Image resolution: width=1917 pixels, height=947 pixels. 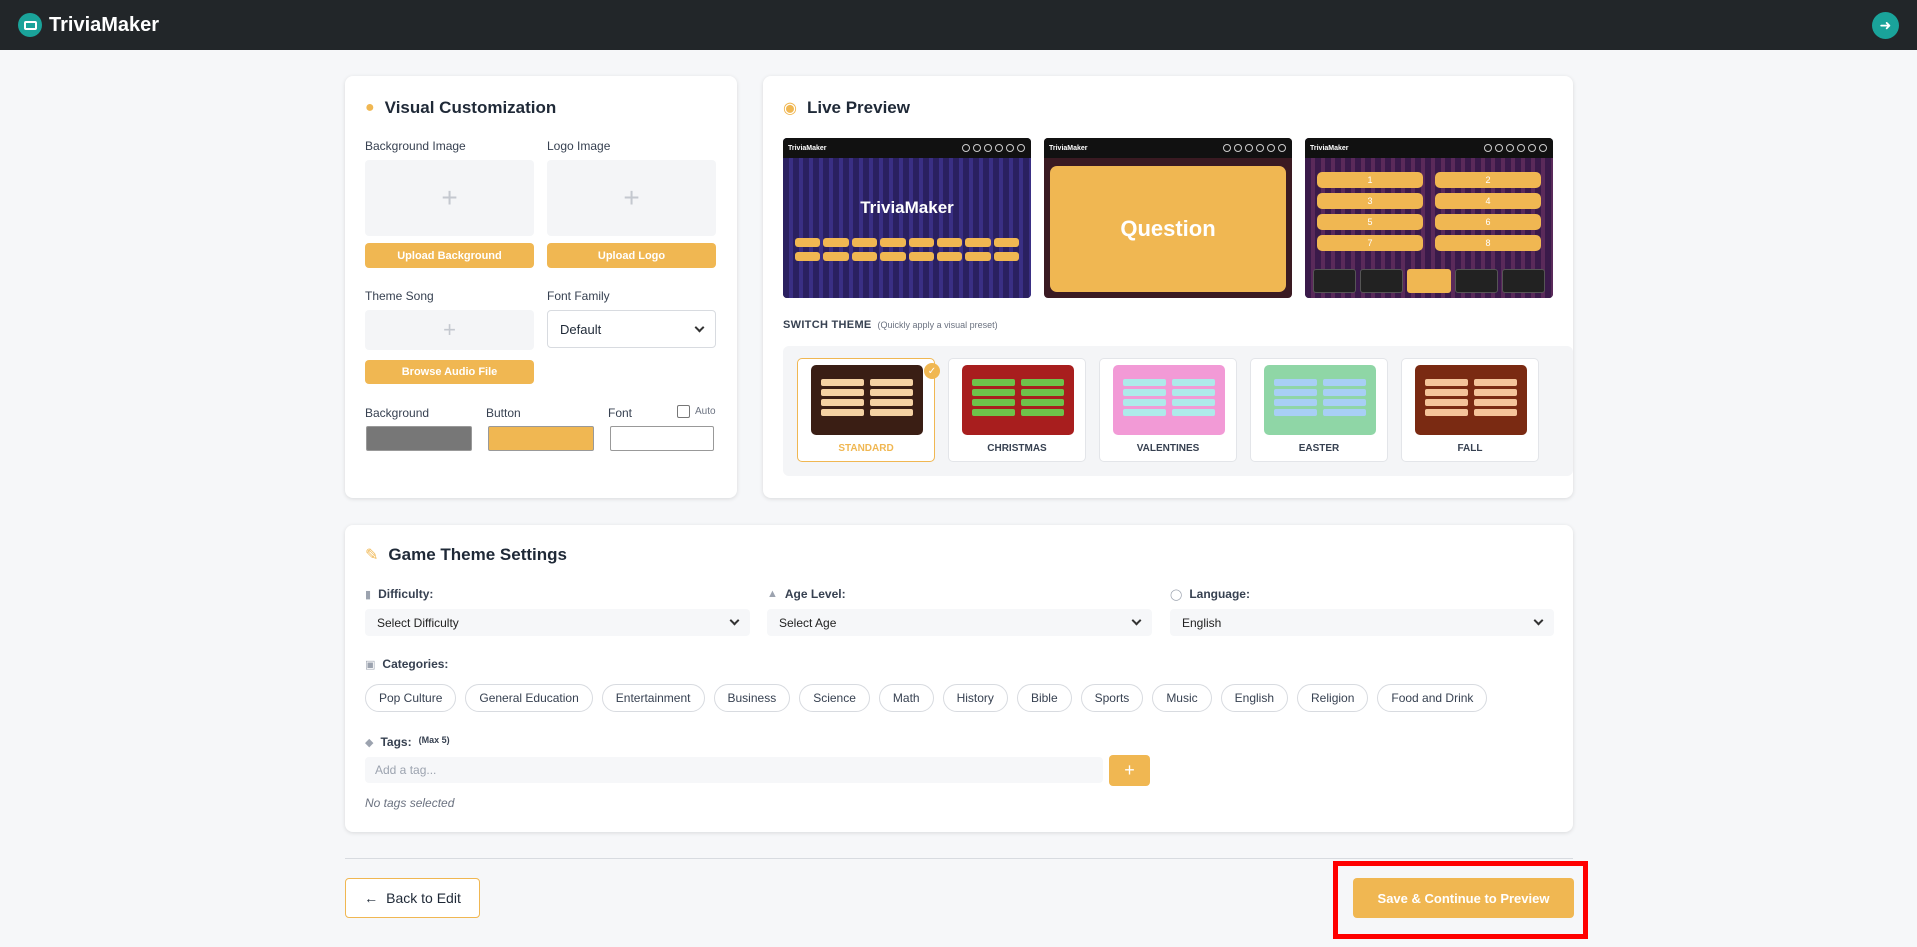 I want to click on question-panel: Question, so click(x=1168, y=229).